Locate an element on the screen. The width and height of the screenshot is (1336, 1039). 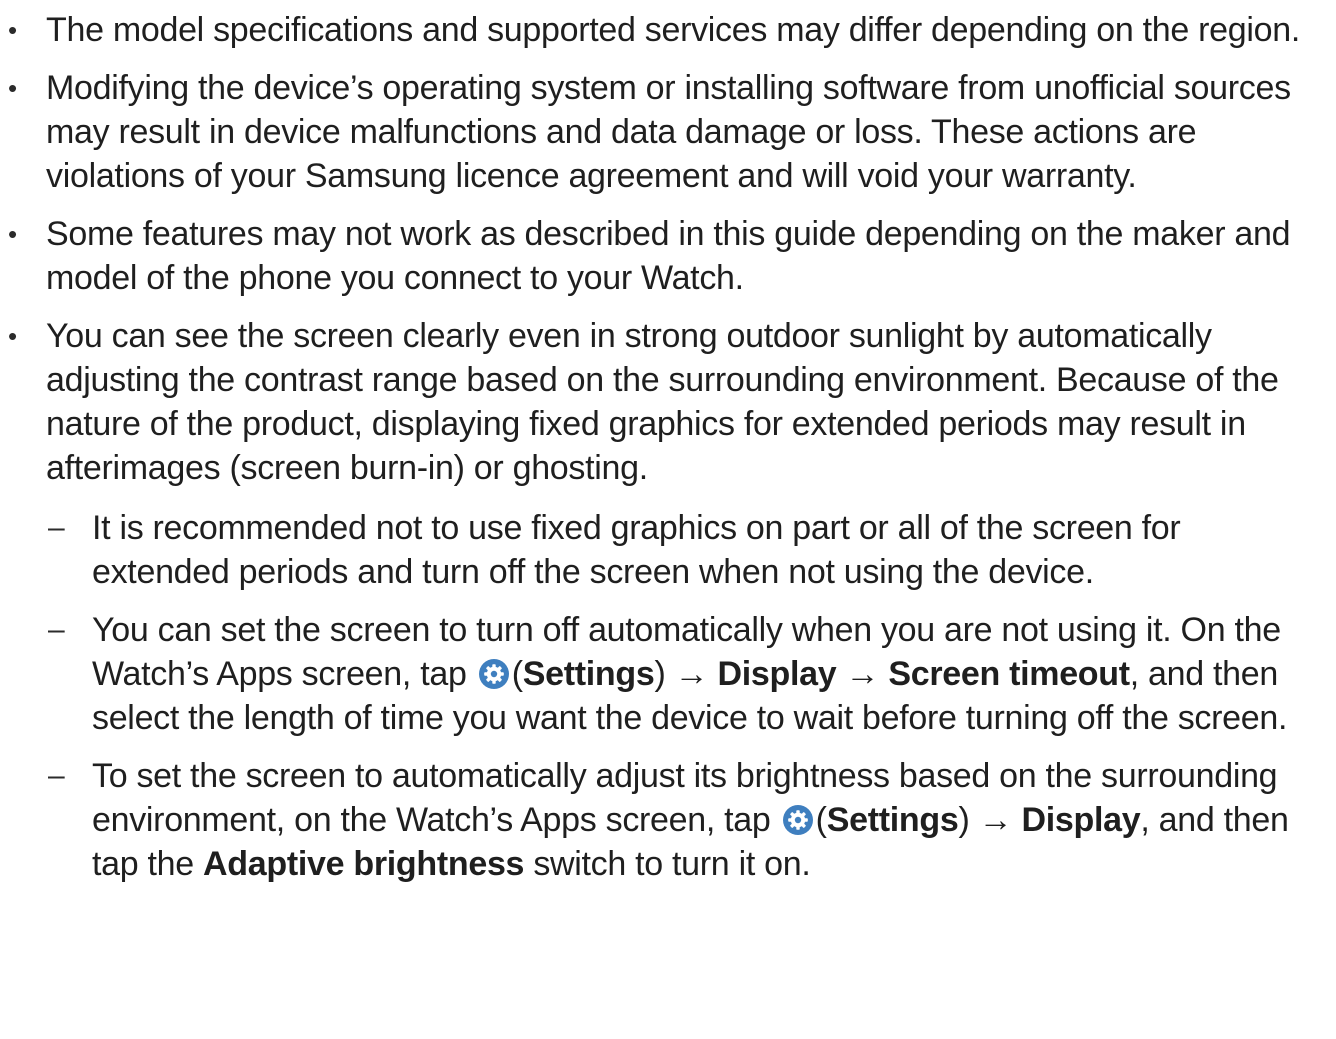
sub-list-item-text: switch to turn it on. is located at coordinates (667, 864).